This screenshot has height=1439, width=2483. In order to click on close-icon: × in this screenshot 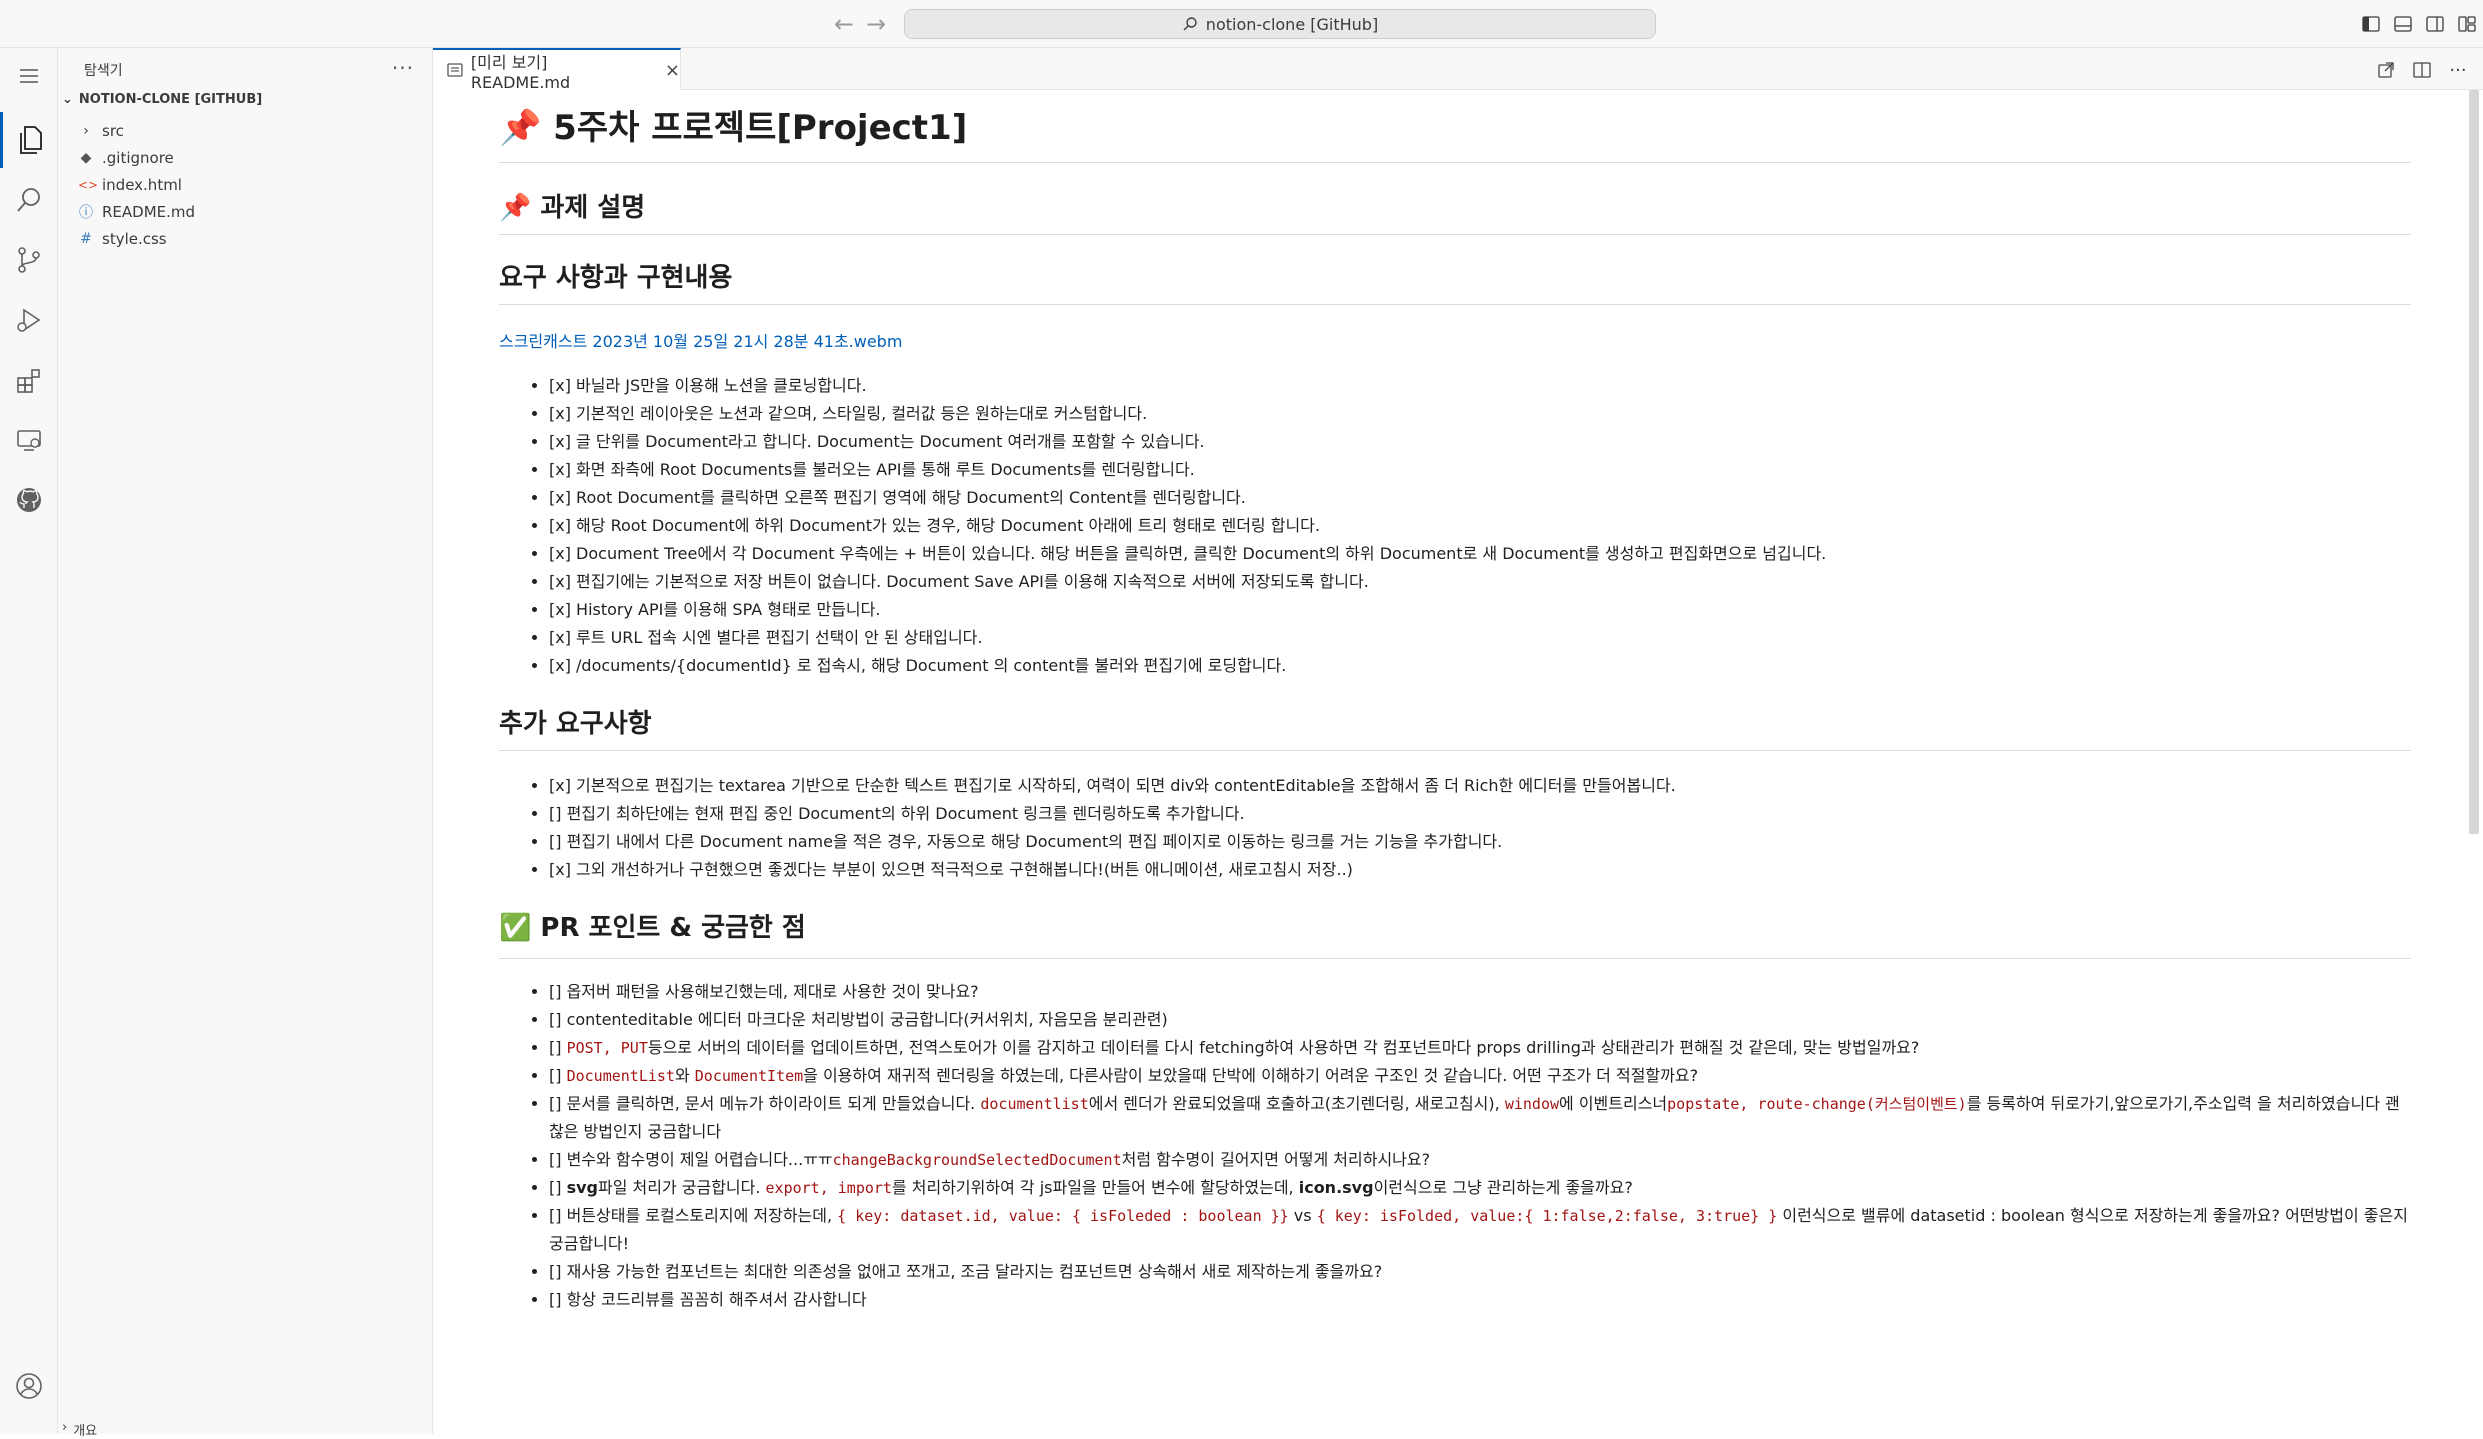, I will do `click(672, 70)`.